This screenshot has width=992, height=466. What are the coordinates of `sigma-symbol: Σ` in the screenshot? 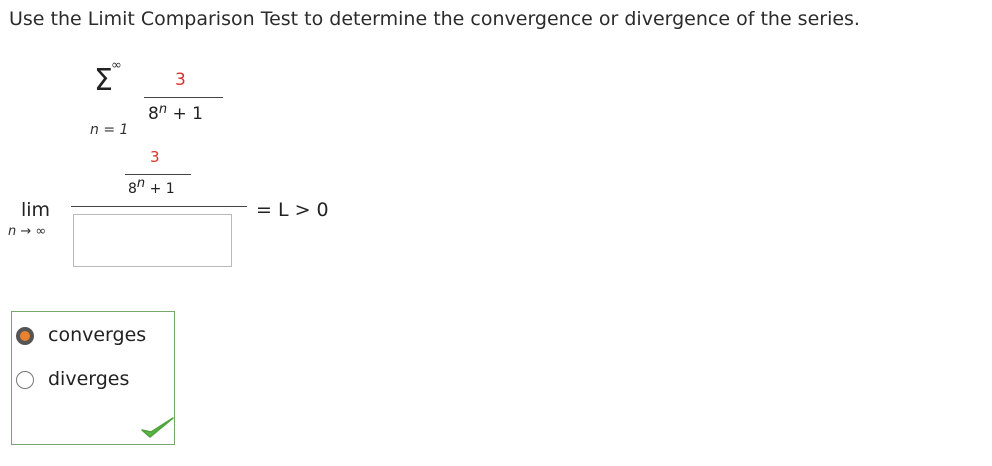 It's located at (103, 80).